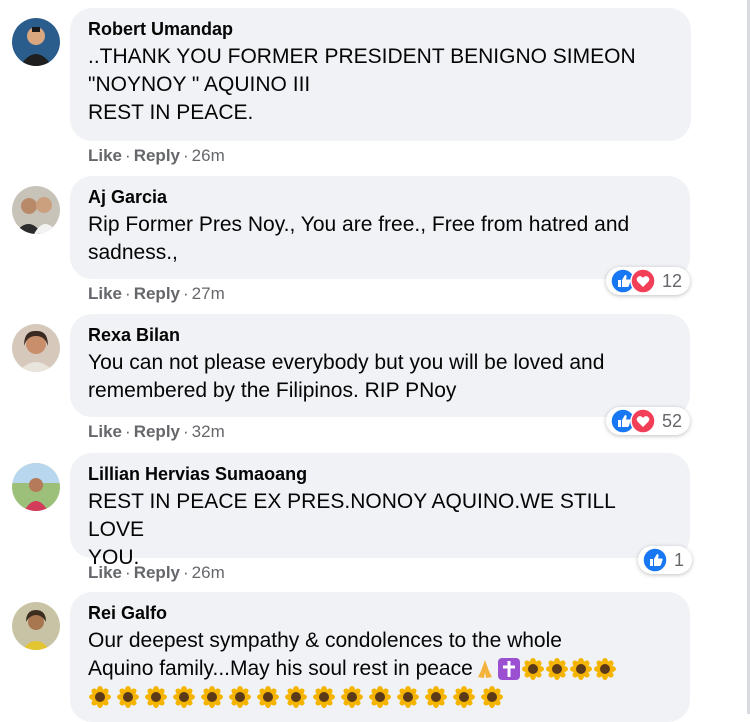  I want to click on comment-author: Aj Garcia, so click(380, 197).